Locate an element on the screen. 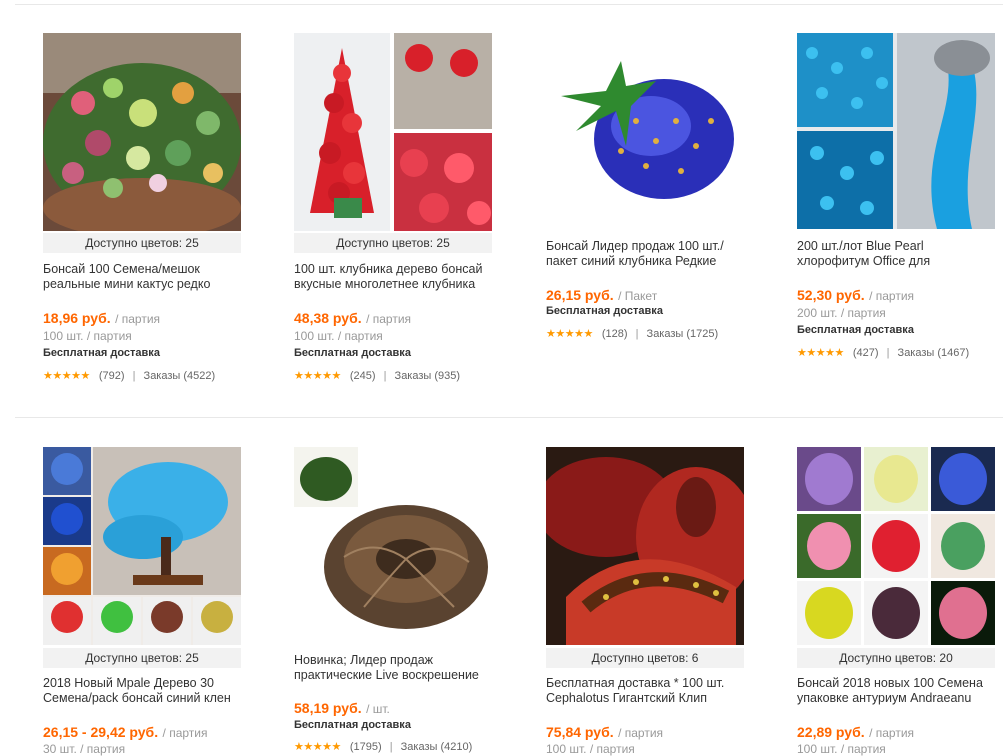 This screenshot has height=756, width=1003. product-image-anthurium-grid is located at coordinates (896, 546).